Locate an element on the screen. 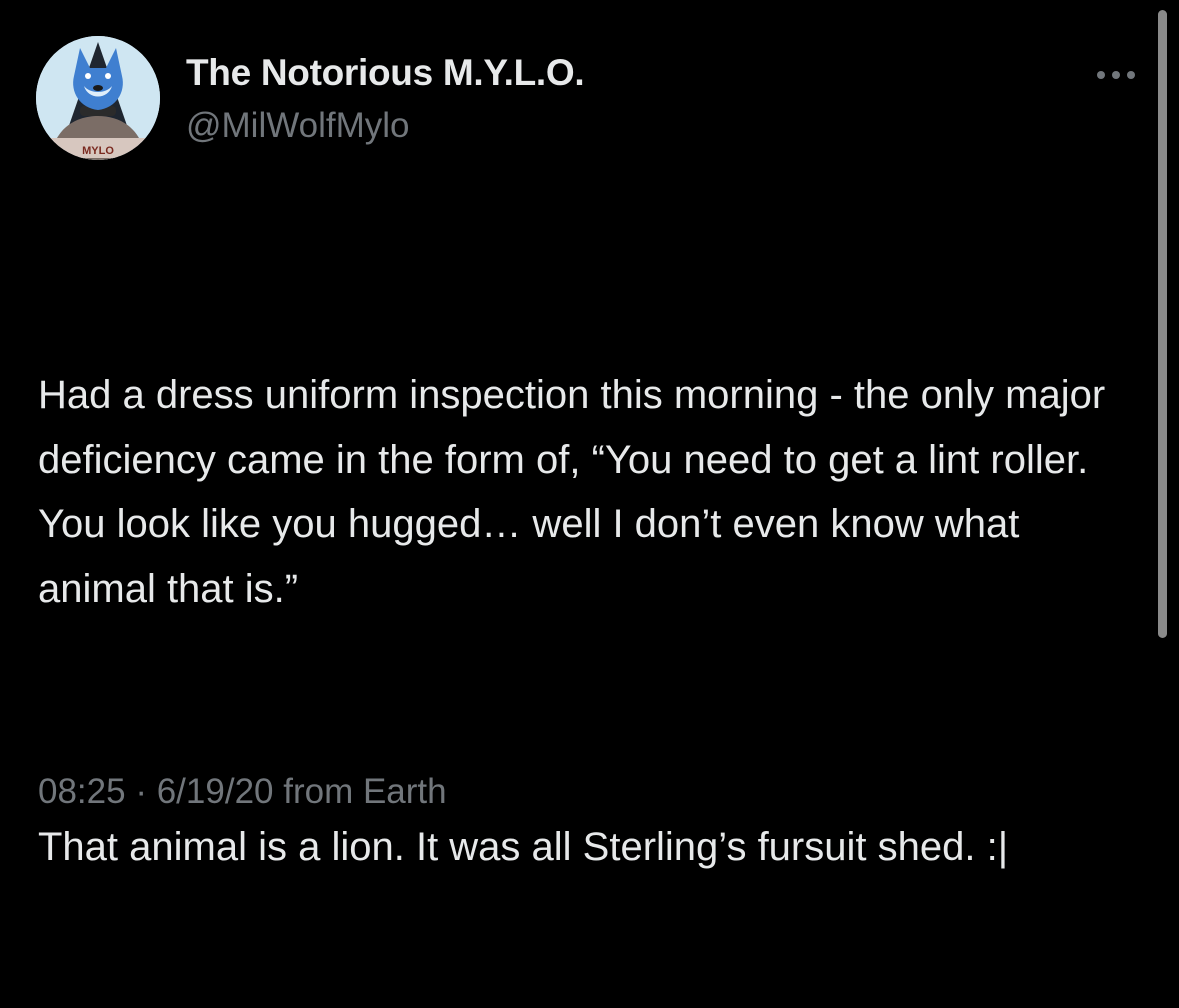  tweet-meta: 08:25 · 6/19/20 from Earth is located at coordinates (242, 792).